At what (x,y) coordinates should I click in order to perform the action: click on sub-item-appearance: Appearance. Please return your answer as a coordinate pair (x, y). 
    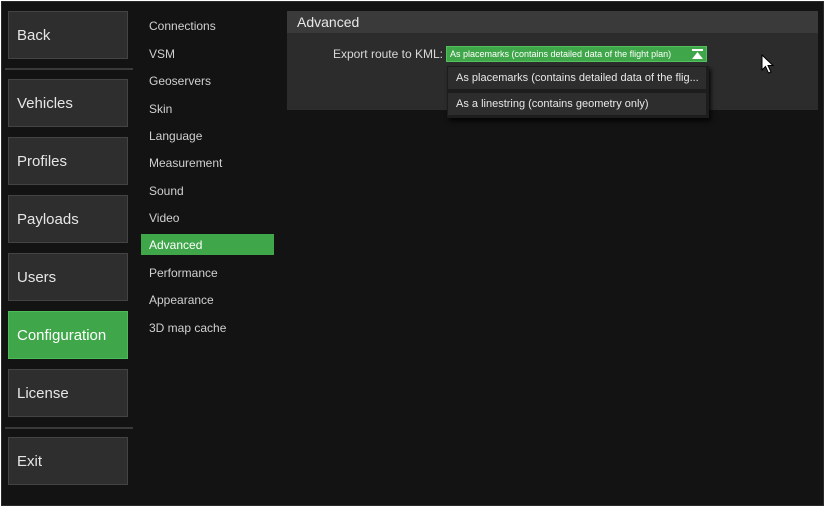
    Looking at the image, I should click on (207, 299).